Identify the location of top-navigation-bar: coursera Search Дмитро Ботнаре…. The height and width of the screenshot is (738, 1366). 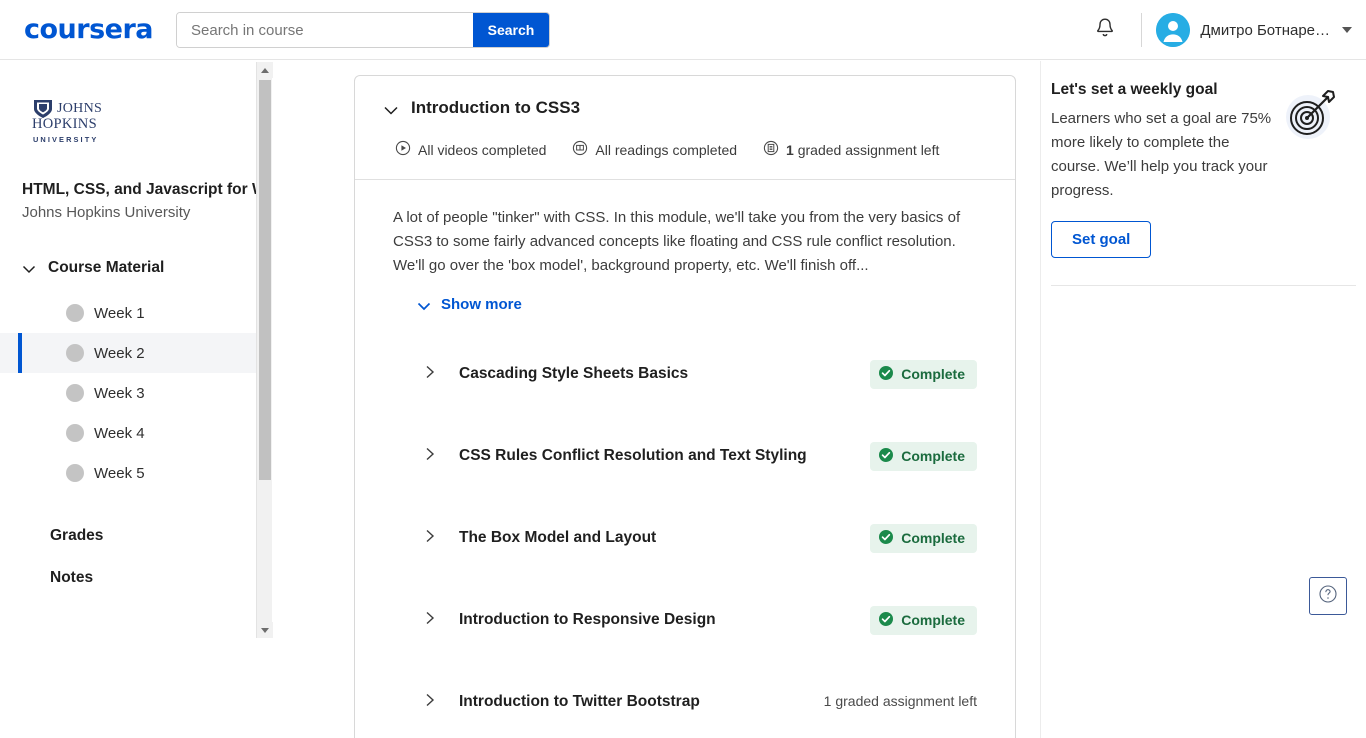
(683, 30).